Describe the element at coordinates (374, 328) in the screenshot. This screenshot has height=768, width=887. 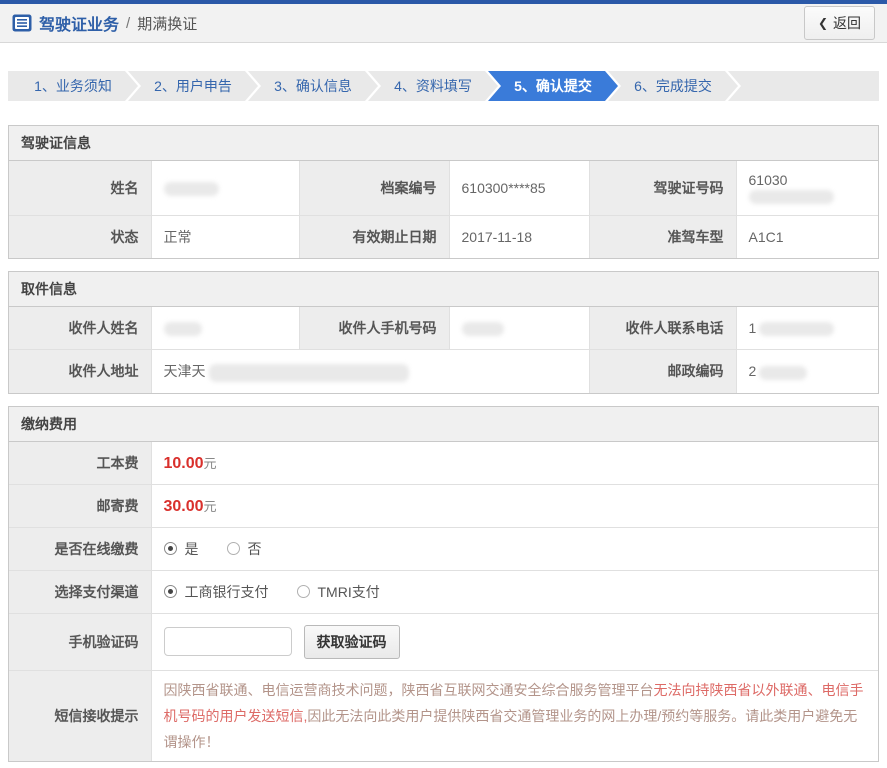
I see `field-label: 收件人手机号码` at that location.